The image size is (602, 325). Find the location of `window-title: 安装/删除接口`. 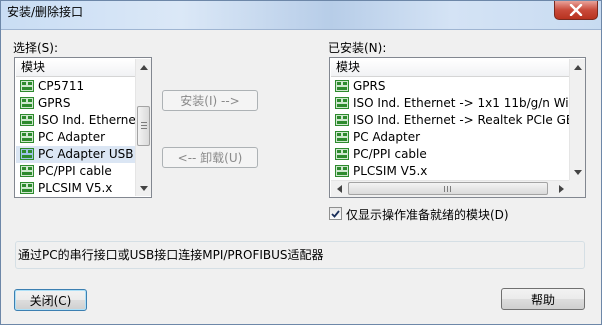

window-title: 安装/删除接口 is located at coordinates (45, 12).